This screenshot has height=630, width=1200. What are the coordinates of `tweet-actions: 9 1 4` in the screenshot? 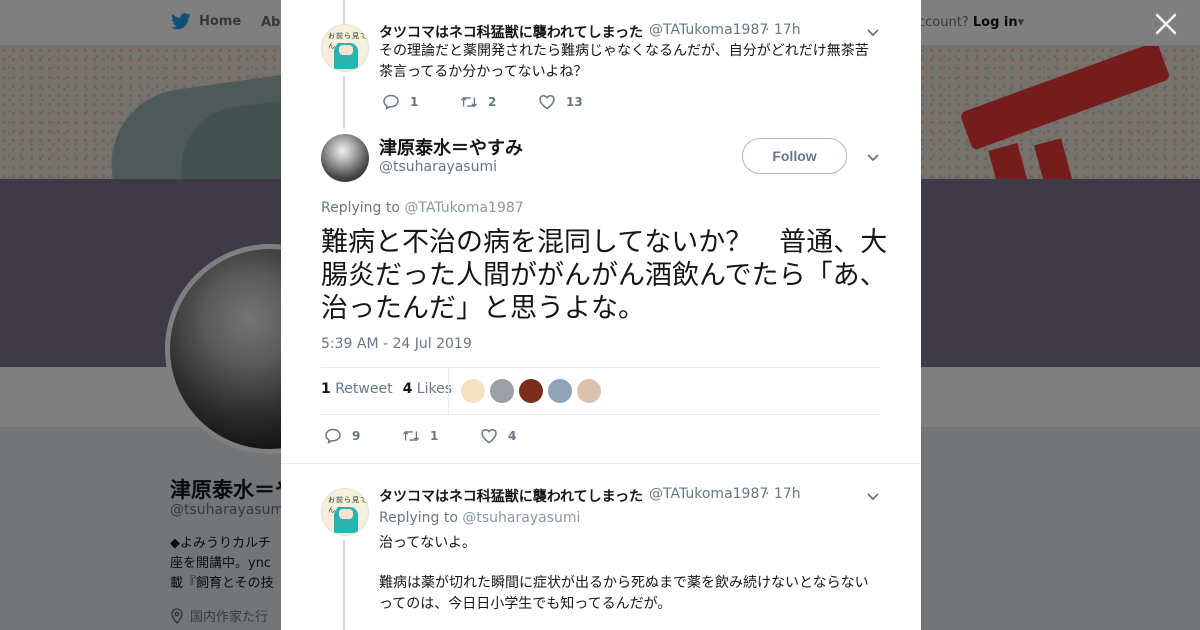 It's located at (441, 436).